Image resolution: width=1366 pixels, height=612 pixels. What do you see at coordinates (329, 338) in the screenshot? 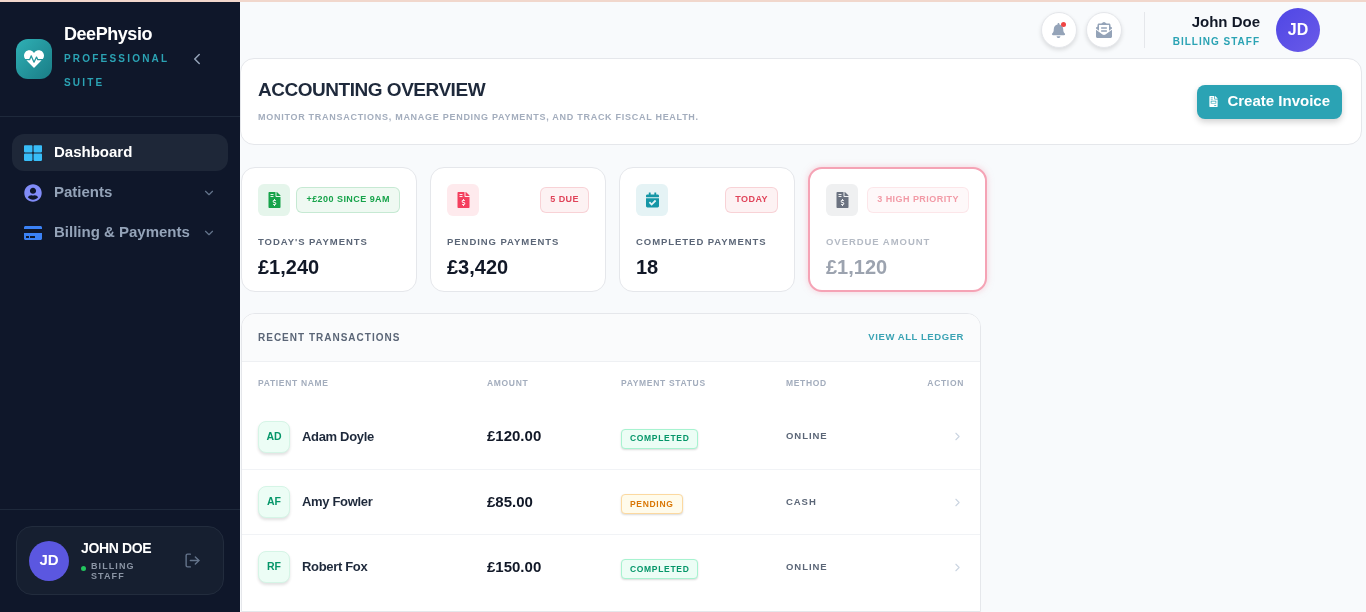
I see `section-title: RECENT TRANSACTIONS` at bounding box center [329, 338].